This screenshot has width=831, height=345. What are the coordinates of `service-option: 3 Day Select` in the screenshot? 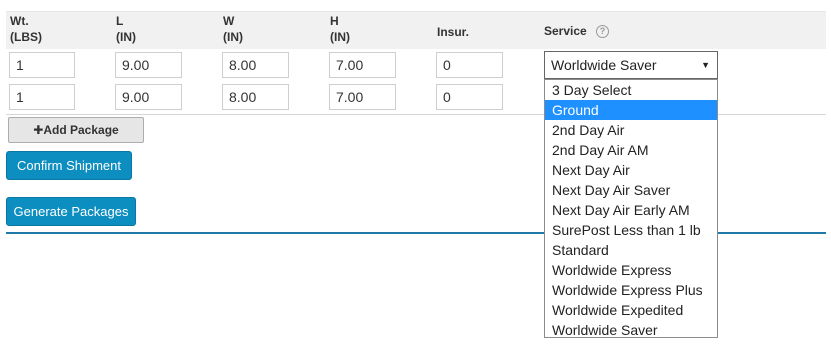 It's located at (631, 90).